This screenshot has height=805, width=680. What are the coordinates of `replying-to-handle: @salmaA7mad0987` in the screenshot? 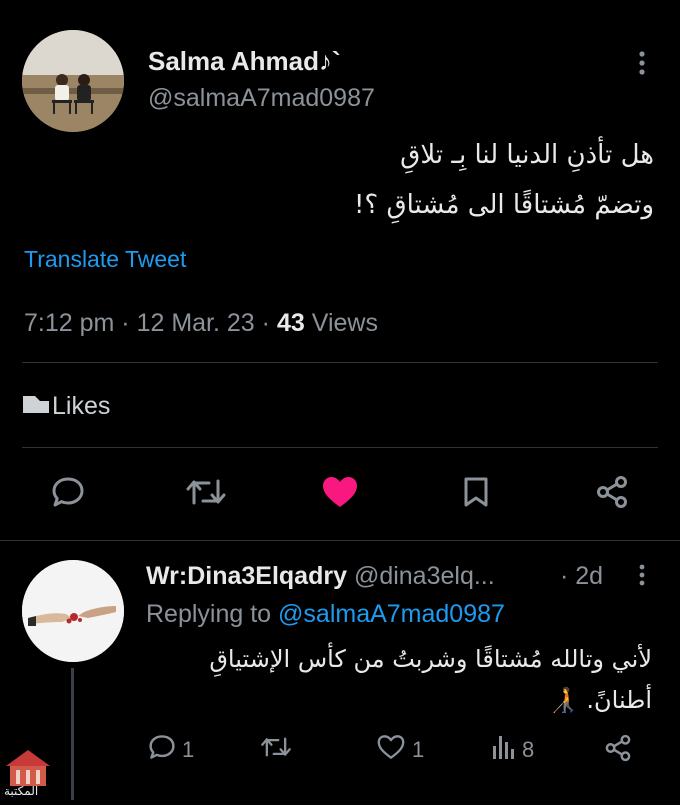 It's located at (391, 614).